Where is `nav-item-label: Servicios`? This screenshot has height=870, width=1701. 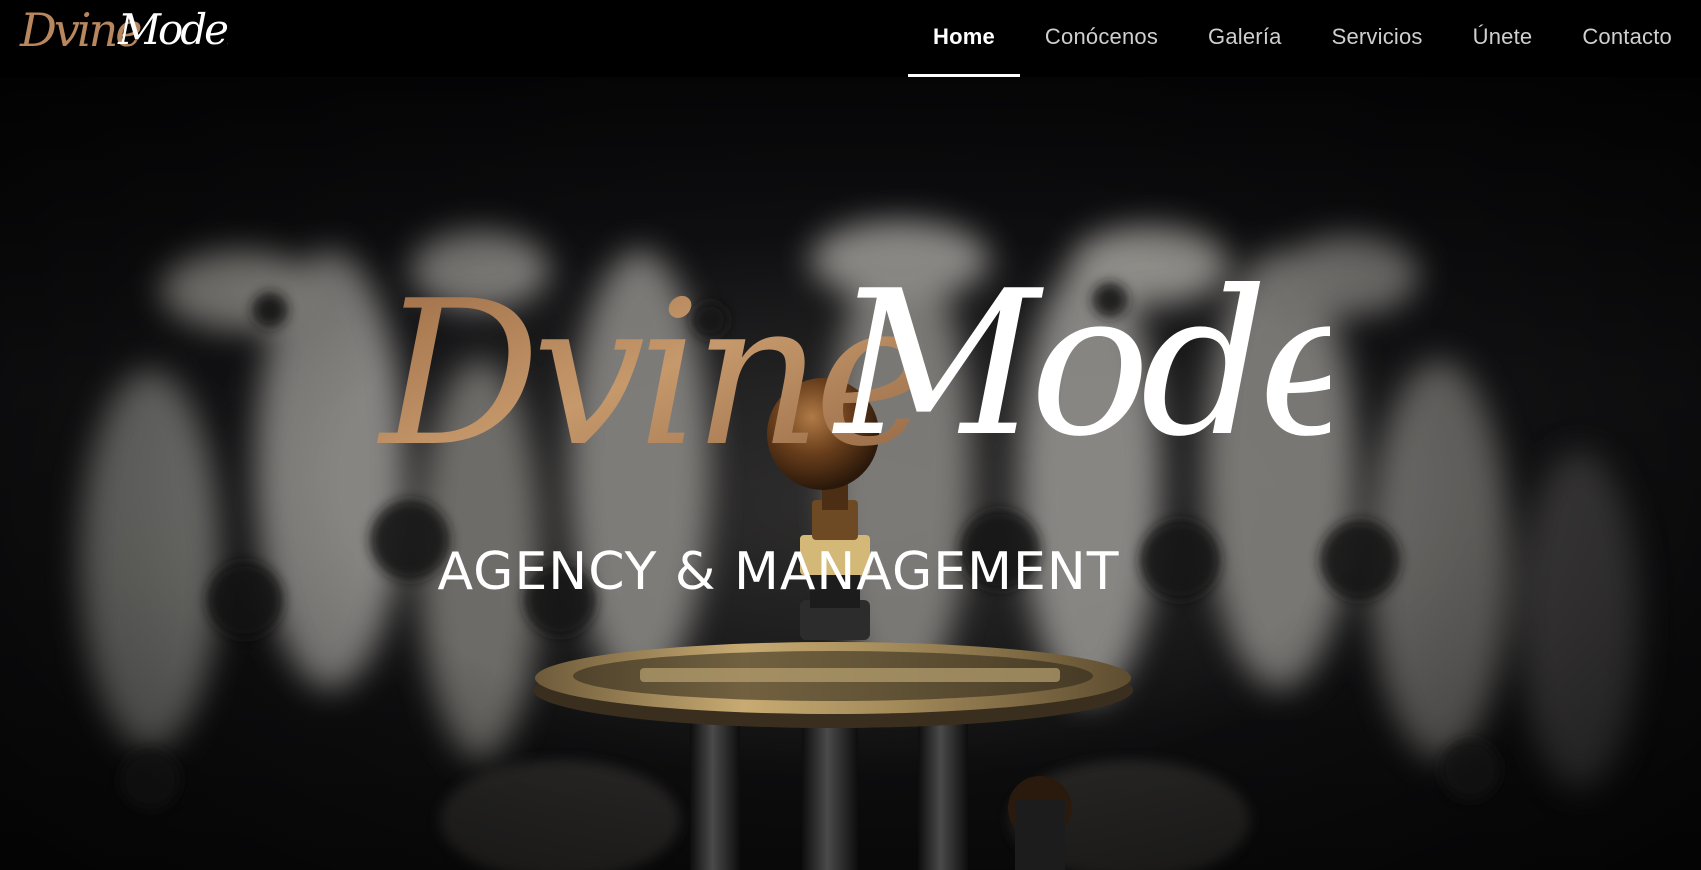
nav-item-label: Servicios is located at coordinates (1377, 36).